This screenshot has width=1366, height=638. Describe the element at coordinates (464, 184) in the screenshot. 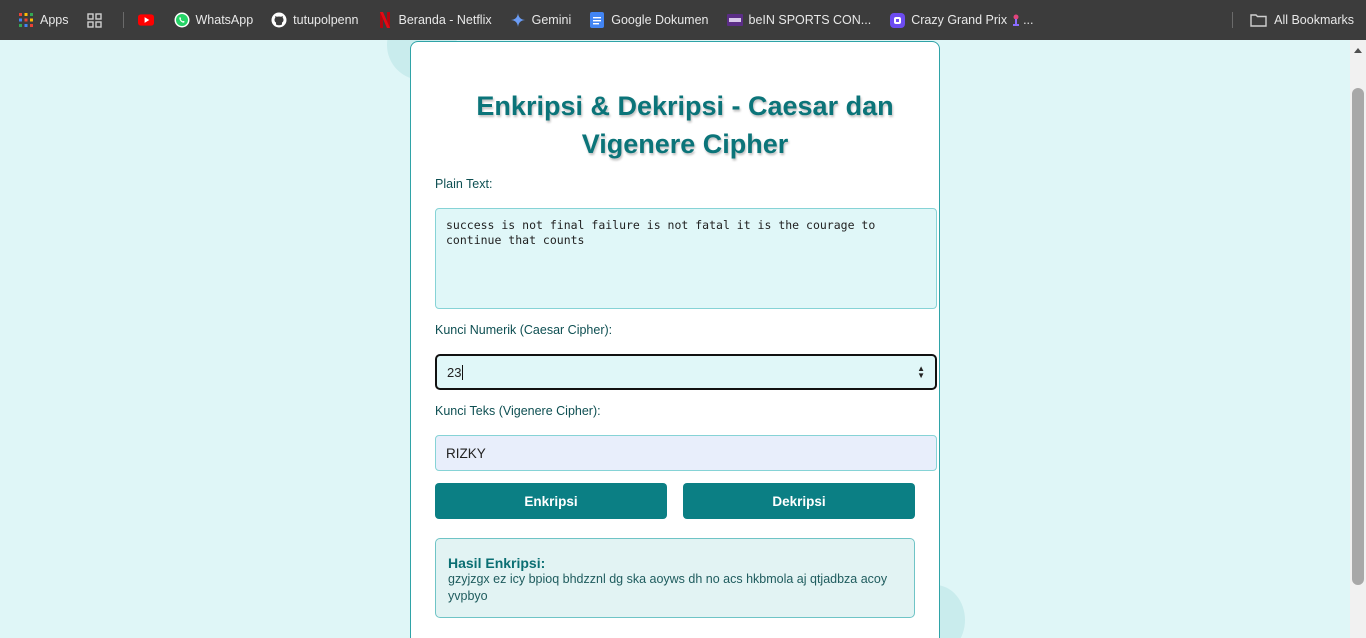

I see `plain-text-label: Plain Text:` at that location.